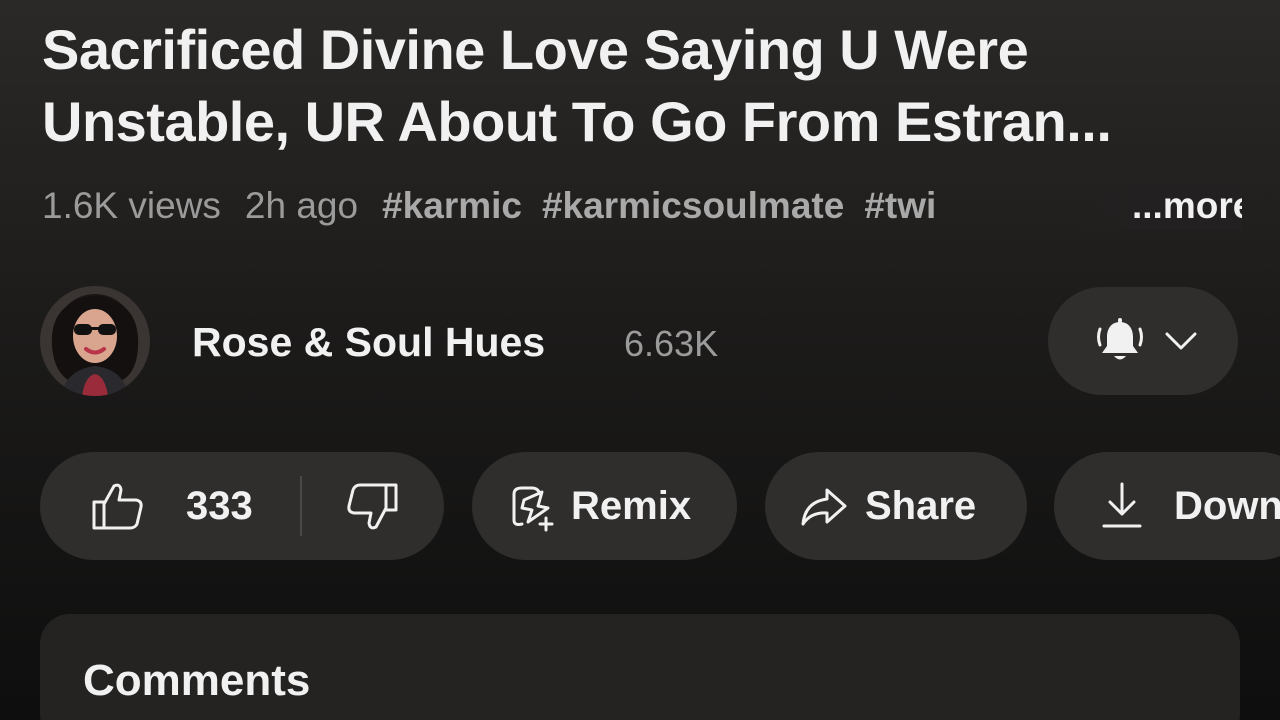  I want to click on hashtag-karmic: #karmic, so click(452, 205).